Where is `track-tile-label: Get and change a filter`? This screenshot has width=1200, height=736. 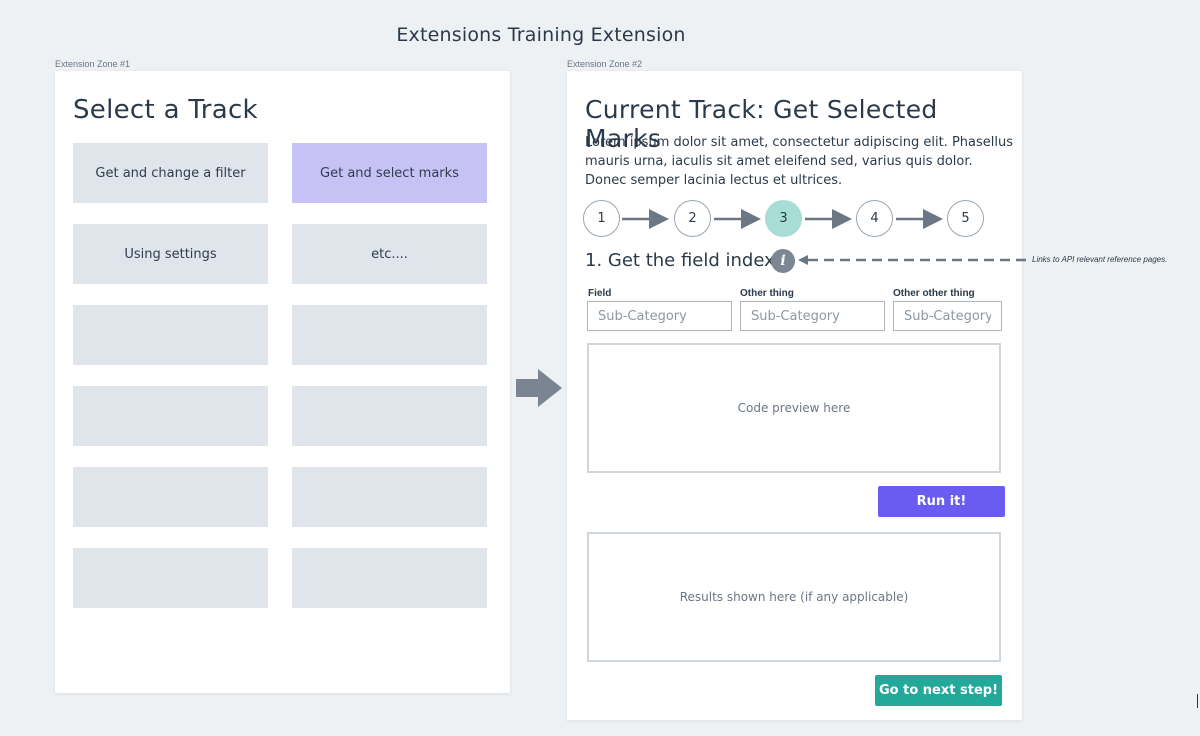 track-tile-label: Get and change a filter is located at coordinates (170, 173).